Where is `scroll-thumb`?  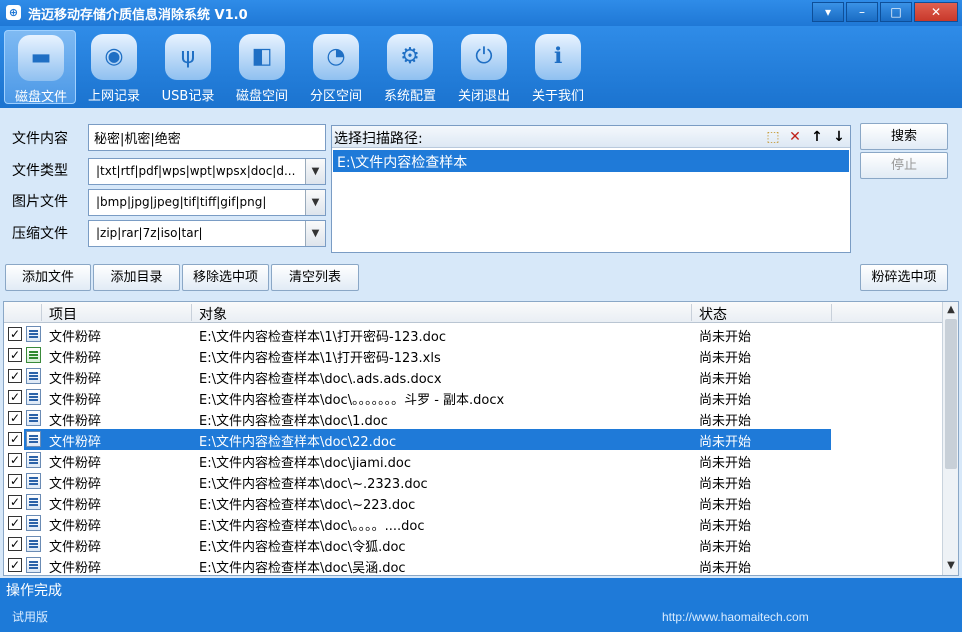 scroll-thumb is located at coordinates (951, 394).